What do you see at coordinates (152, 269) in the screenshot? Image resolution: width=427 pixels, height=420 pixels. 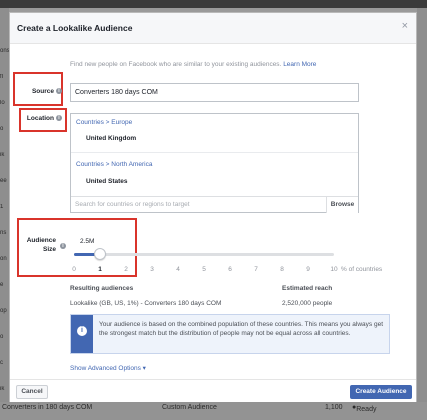 I see `slider-tick-label: 3` at bounding box center [152, 269].